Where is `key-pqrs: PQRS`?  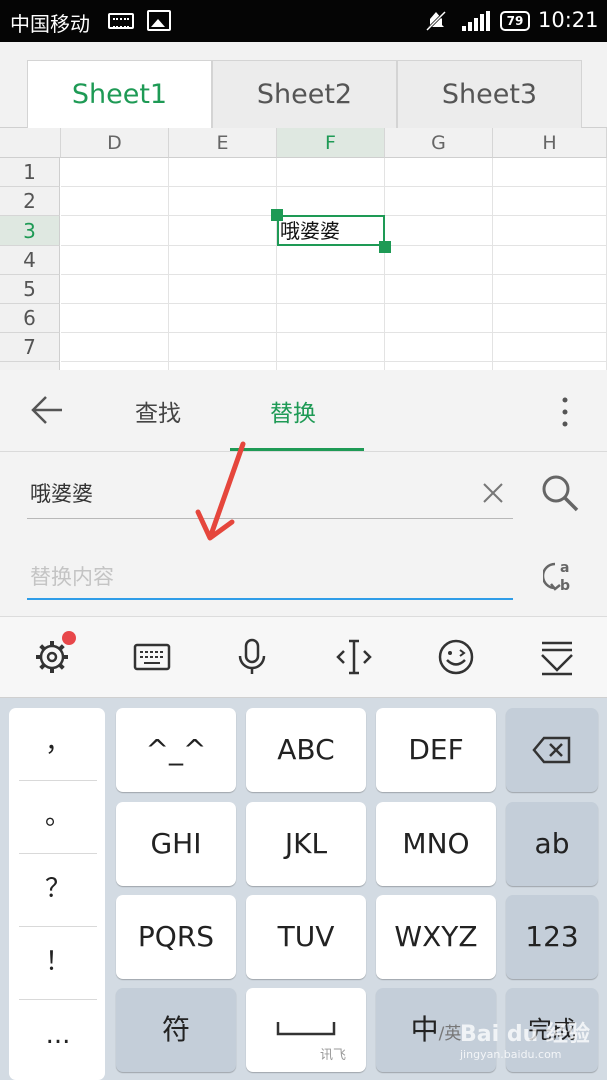
key-pqrs: PQRS is located at coordinates (176, 937).